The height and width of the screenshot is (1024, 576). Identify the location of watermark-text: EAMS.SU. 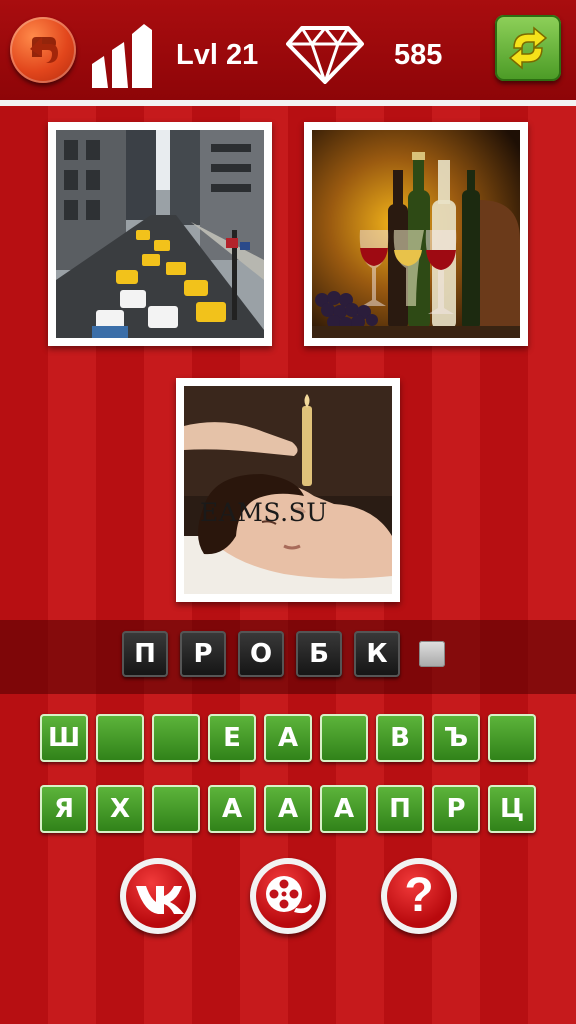
(264, 512).